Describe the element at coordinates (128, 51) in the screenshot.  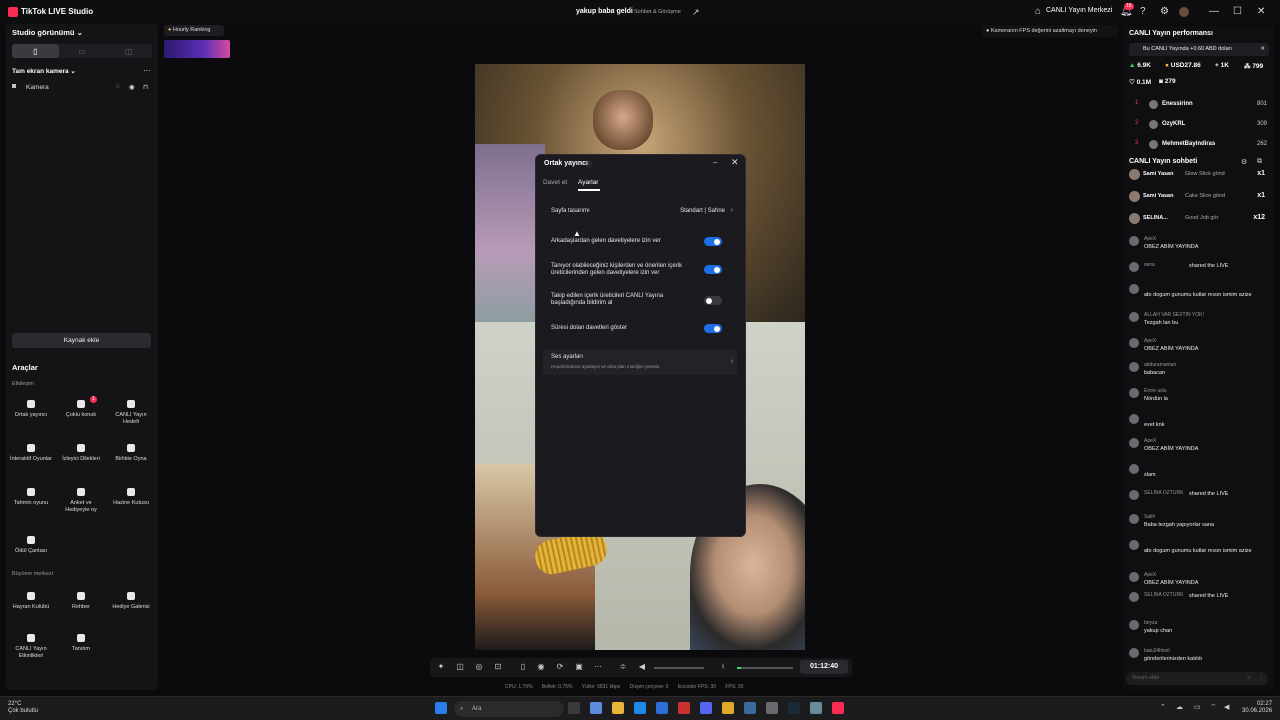
I see `split-view-icon: ◫` at that location.